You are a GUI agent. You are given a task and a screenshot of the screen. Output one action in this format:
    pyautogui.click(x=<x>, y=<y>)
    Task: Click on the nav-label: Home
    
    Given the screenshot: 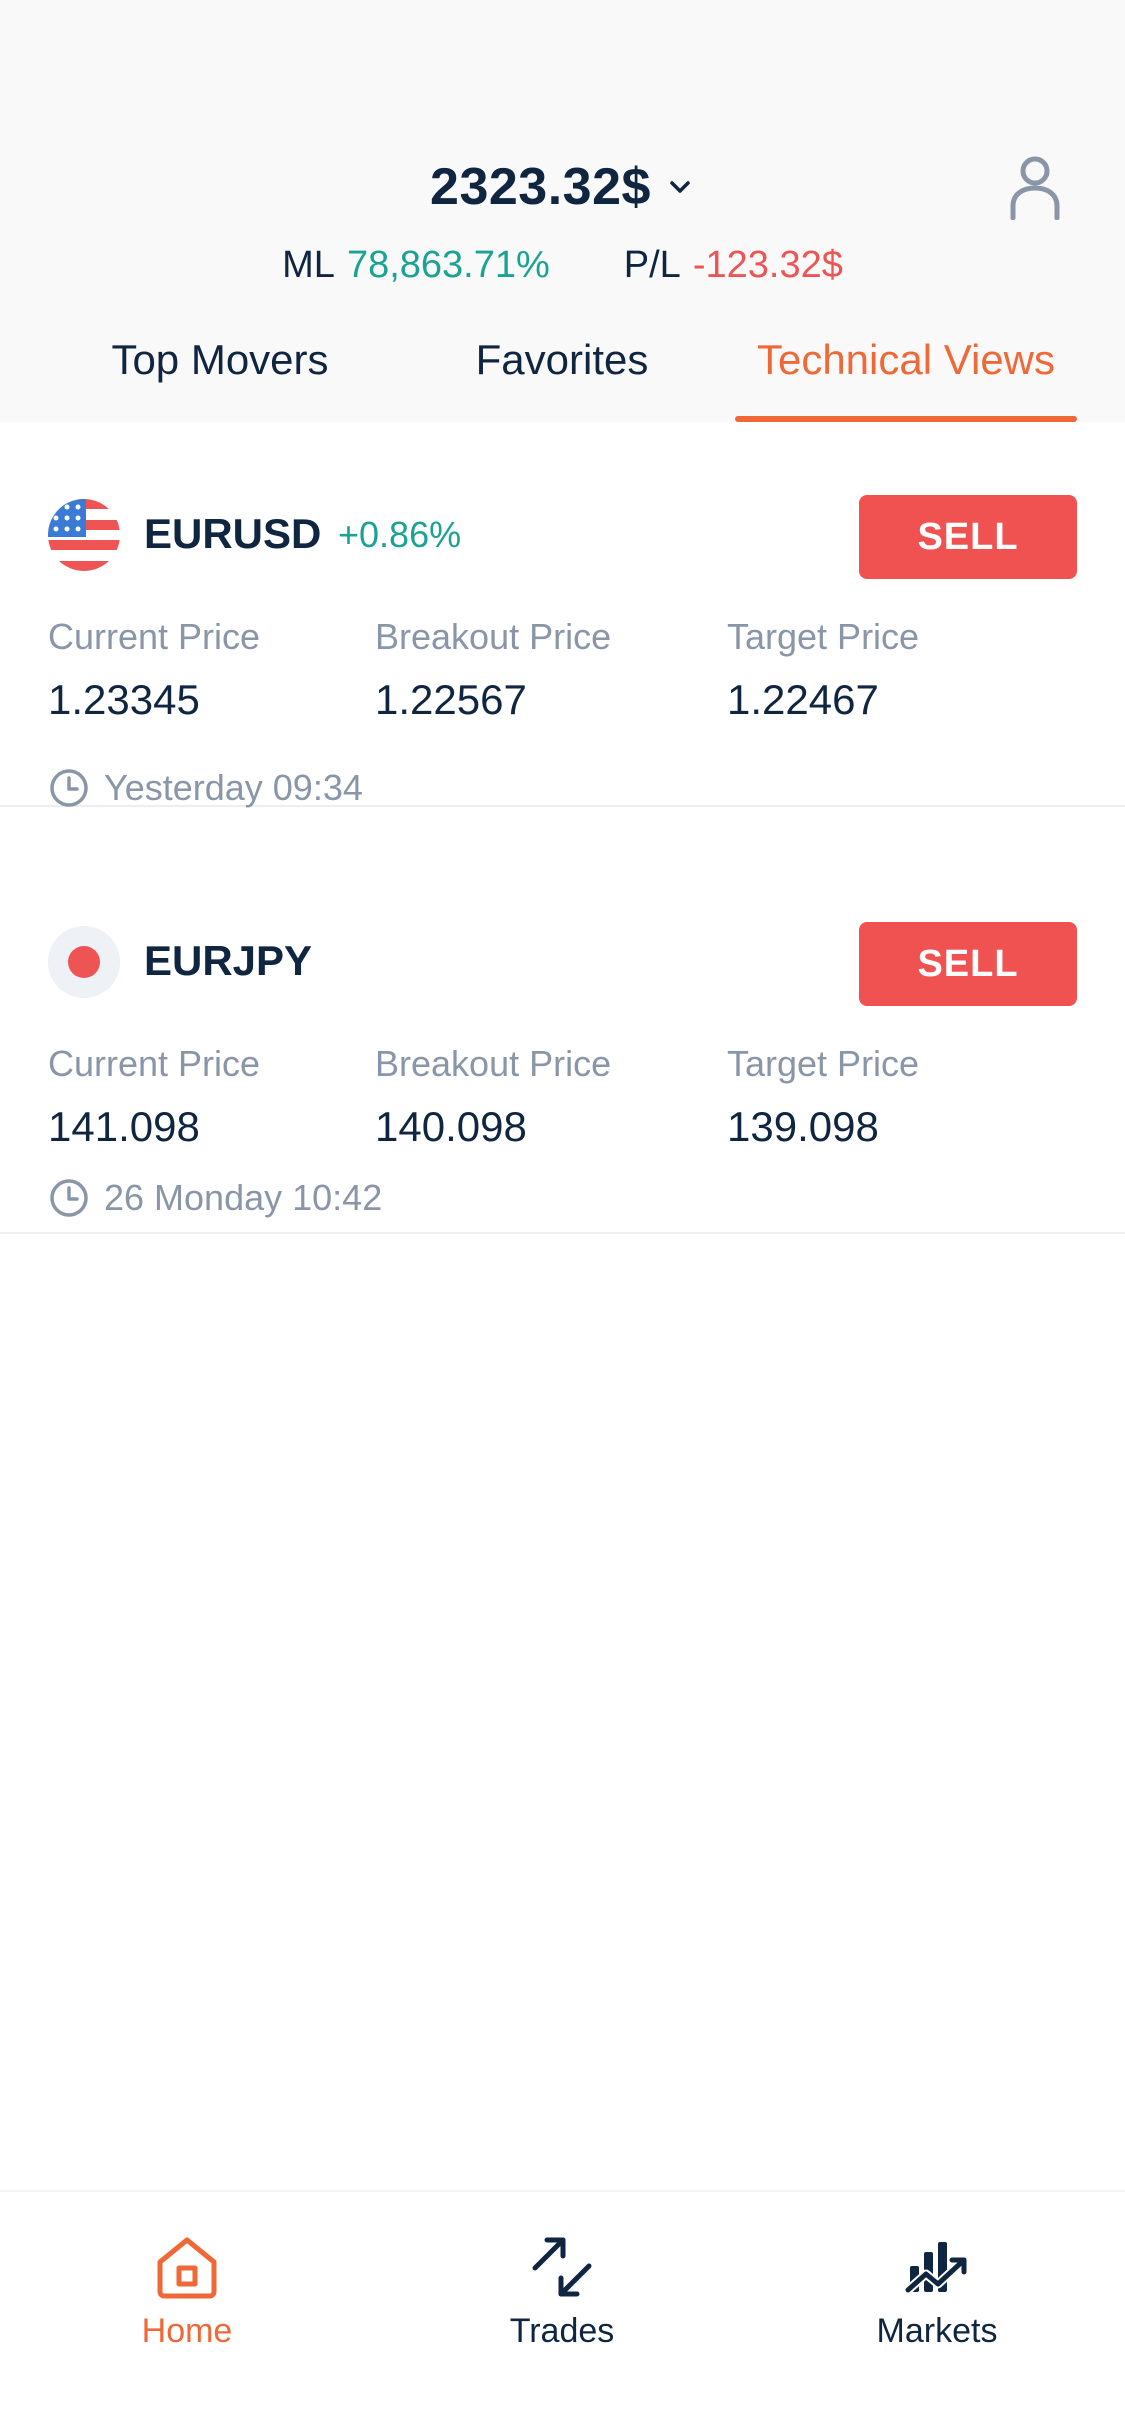 What is the action you would take?
    pyautogui.click(x=187, y=2331)
    